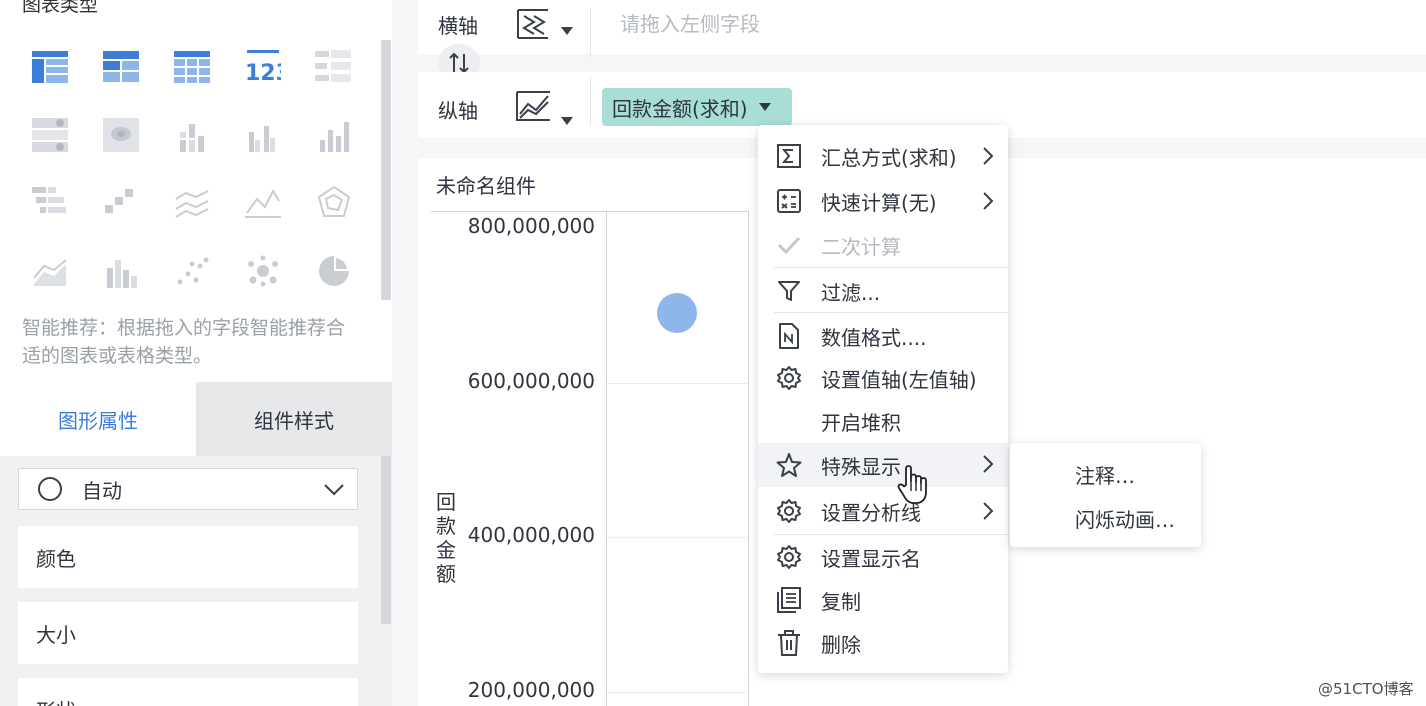 Image resolution: width=1426 pixels, height=706 pixels. What do you see at coordinates (912, 484) in the screenshot?
I see `hand-cursor-icon` at bounding box center [912, 484].